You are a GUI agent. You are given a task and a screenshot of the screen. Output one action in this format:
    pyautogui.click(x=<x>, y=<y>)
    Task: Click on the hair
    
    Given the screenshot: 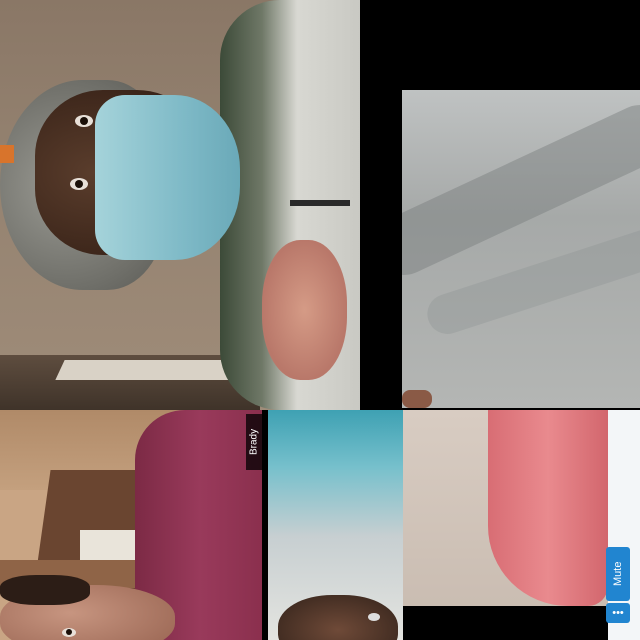 What is the action you would take?
    pyautogui.click(x=45, y=590)
    